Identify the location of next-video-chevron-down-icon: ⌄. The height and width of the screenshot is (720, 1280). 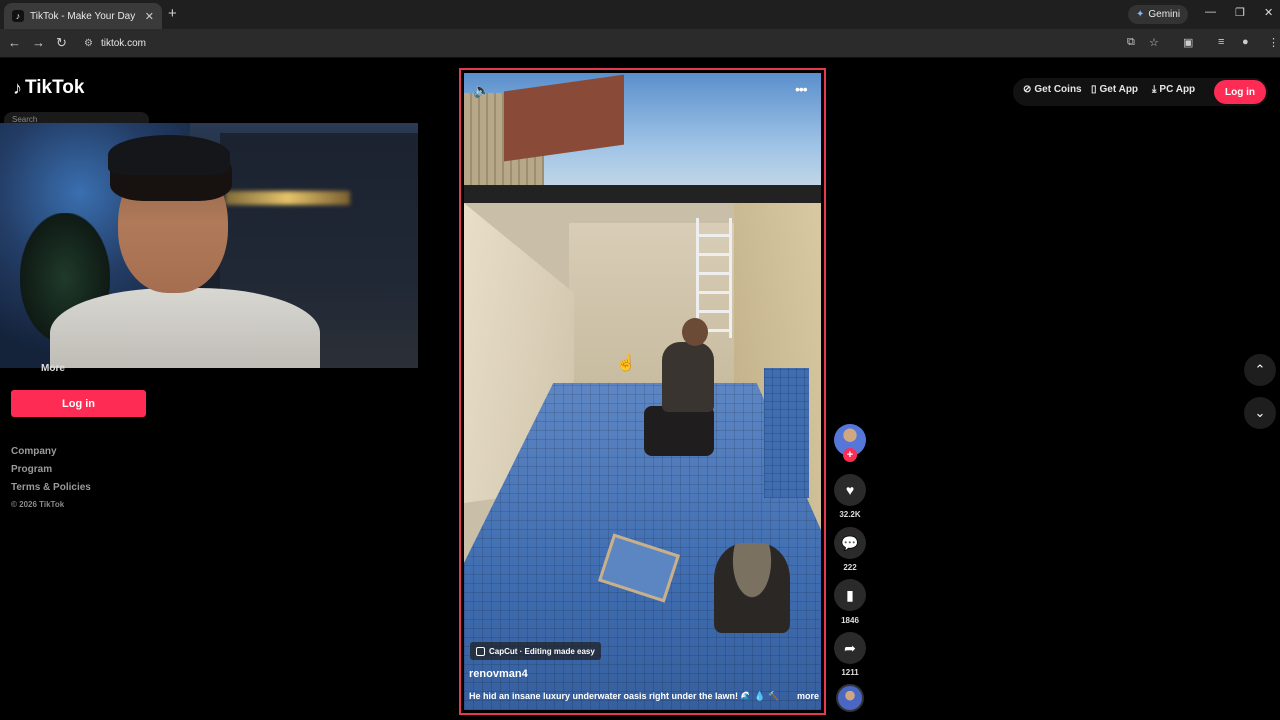
(1260, 413).